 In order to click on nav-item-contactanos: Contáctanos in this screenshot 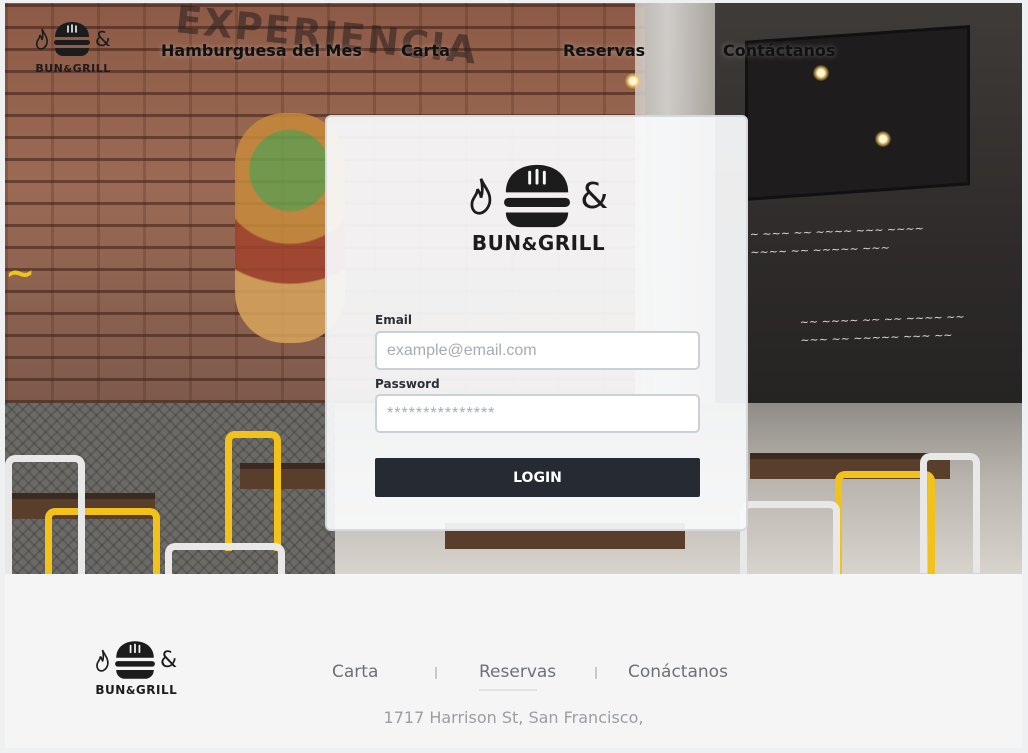, I will do `click(779, 50)`.